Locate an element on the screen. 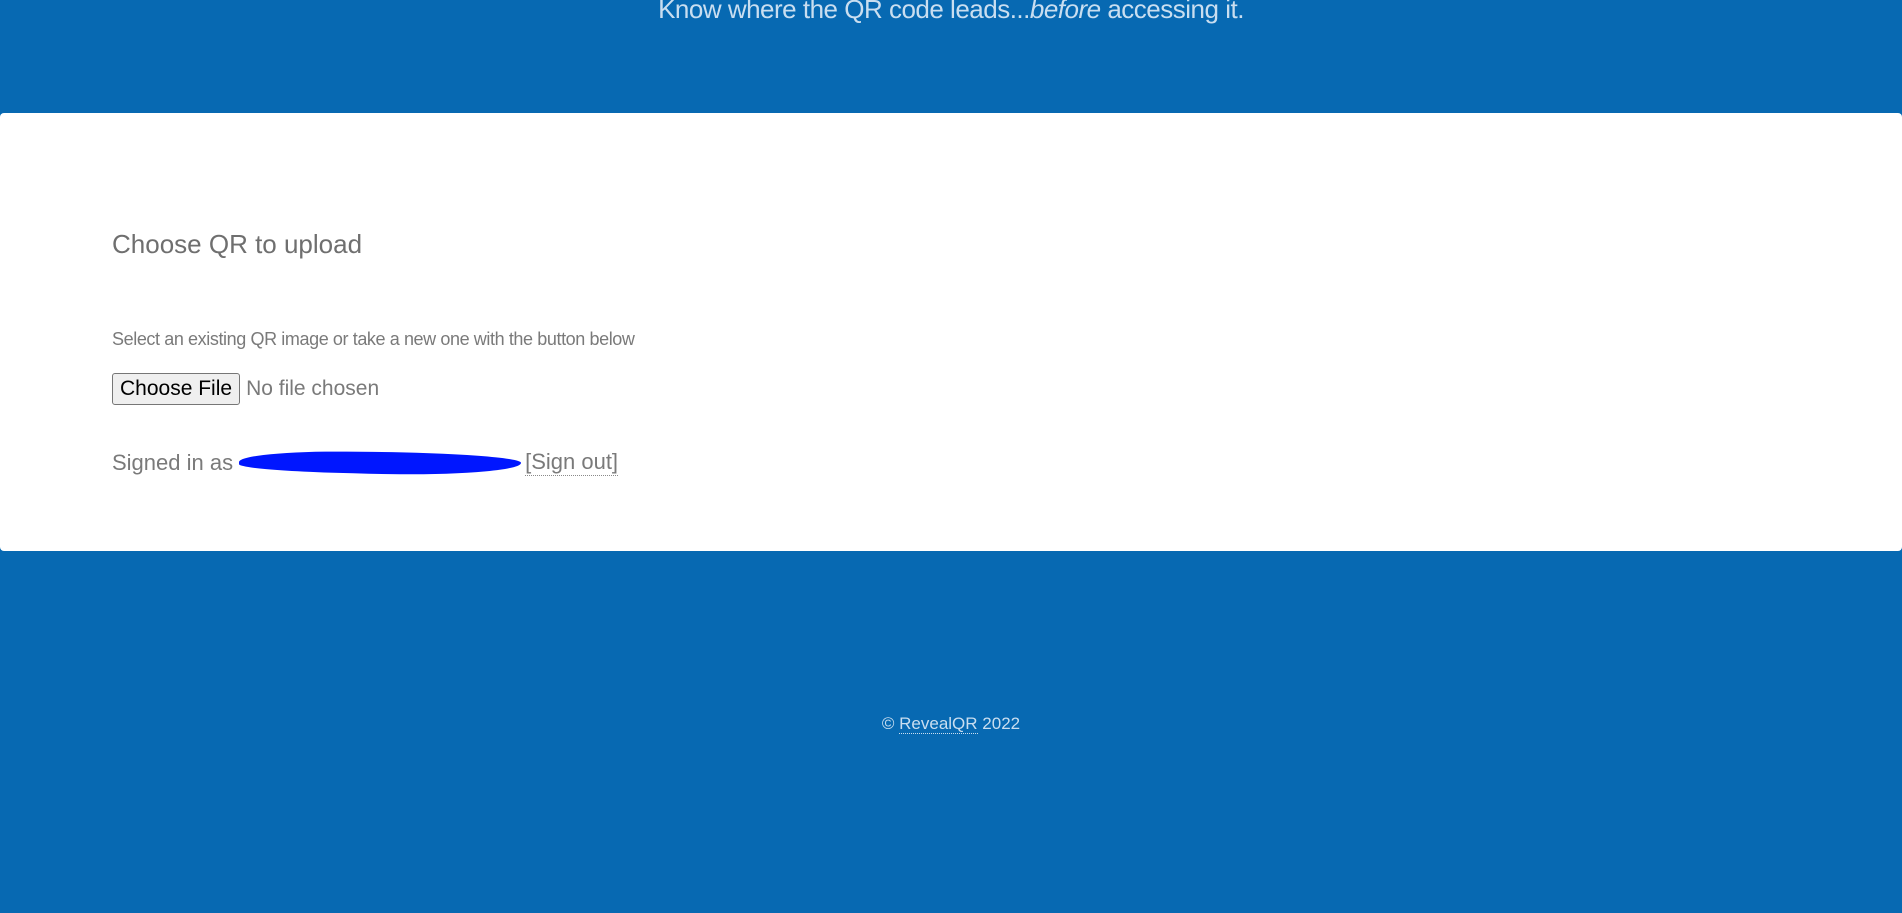 The image size is (1902, 913). footer: © RevealQR 2022 is located at coordinates (951, 724).